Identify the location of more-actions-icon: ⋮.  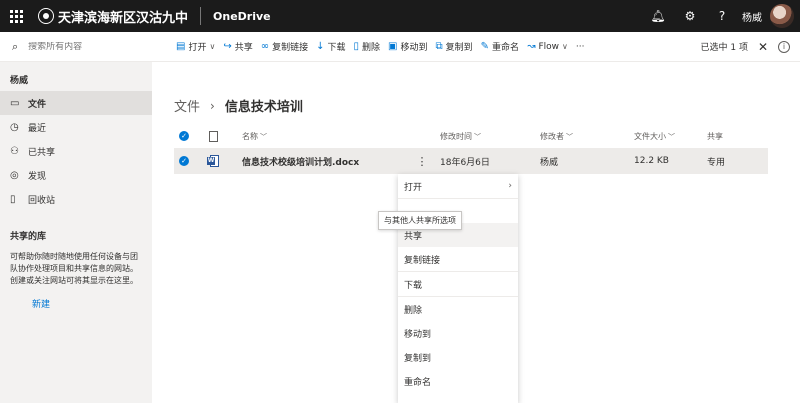
(422, 161).